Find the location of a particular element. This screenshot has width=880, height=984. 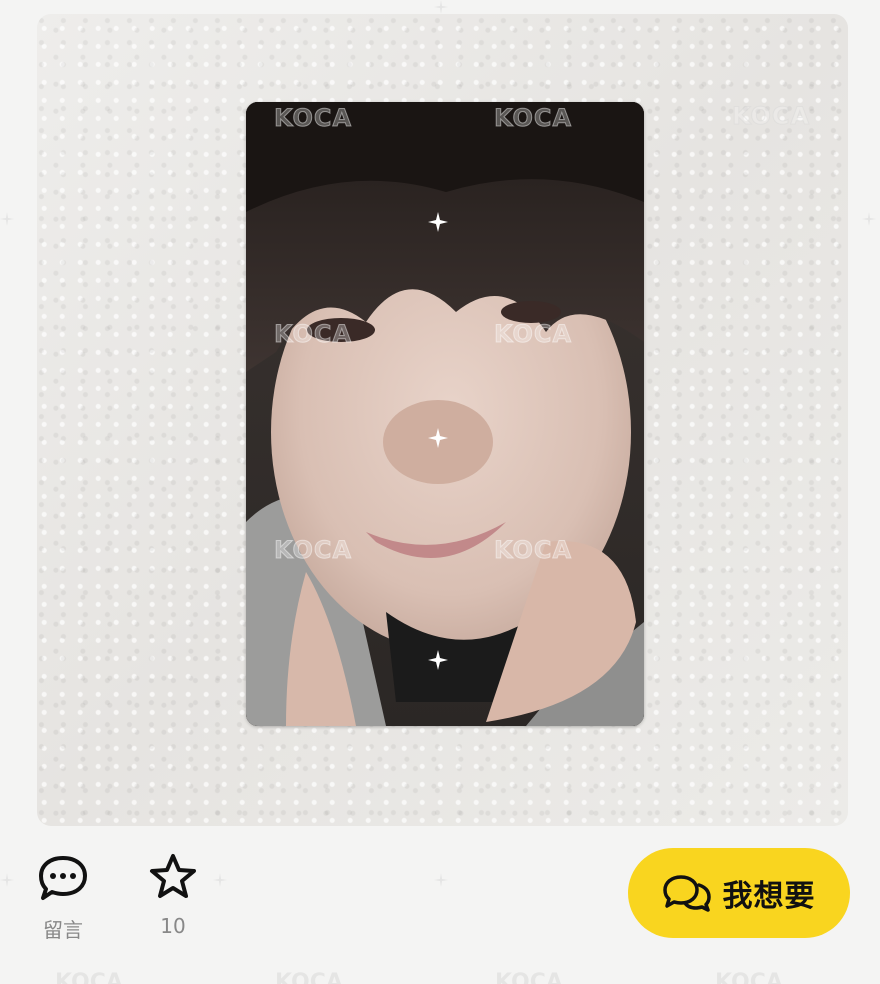

chat-bubbles-icon is located at coordinates (686, 893).